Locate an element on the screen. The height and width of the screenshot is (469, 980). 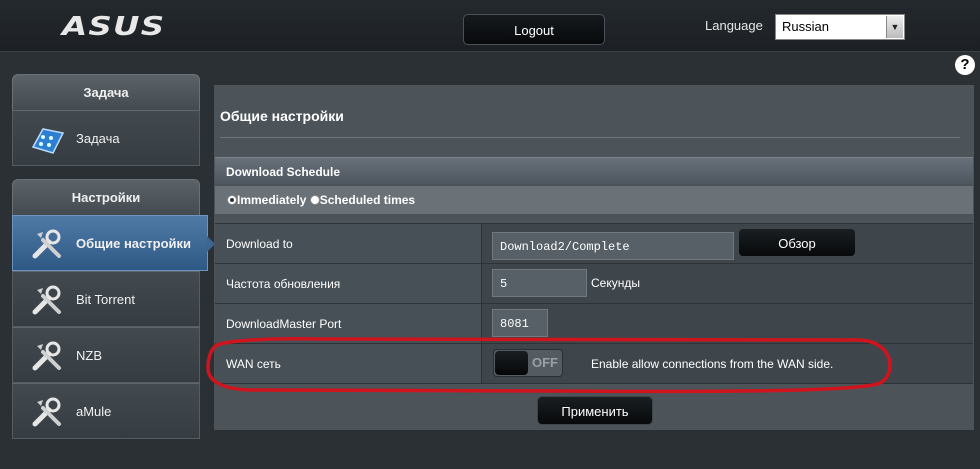
sidebar-item-label: aMule is located at coordinates (94, 411).